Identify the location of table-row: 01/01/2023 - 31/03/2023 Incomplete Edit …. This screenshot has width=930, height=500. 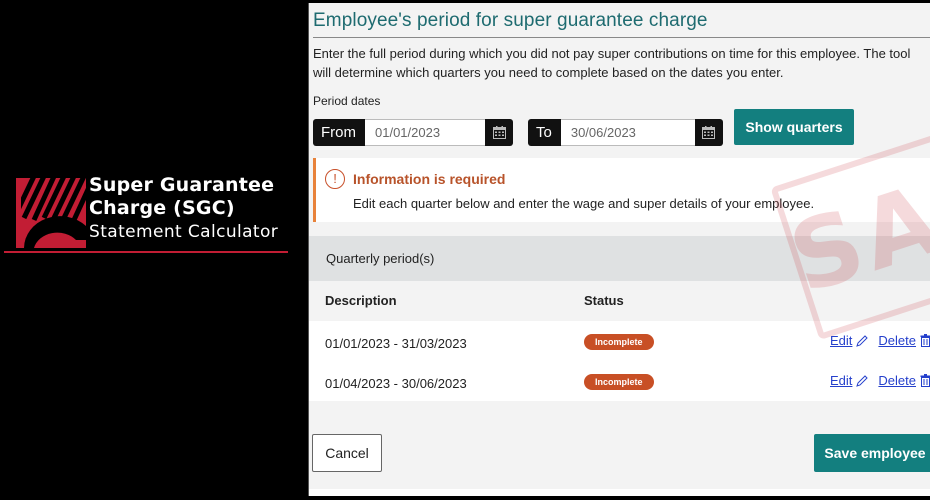
(619, 341).